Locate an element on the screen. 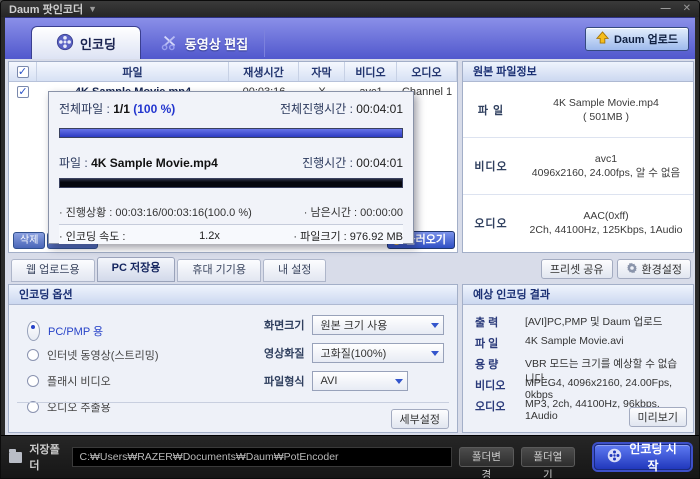 This screenshot has width=700, height=479. output-value: [AVI]PC,PMP 및 Daum 업로드 is located at coordinates (594, 322).